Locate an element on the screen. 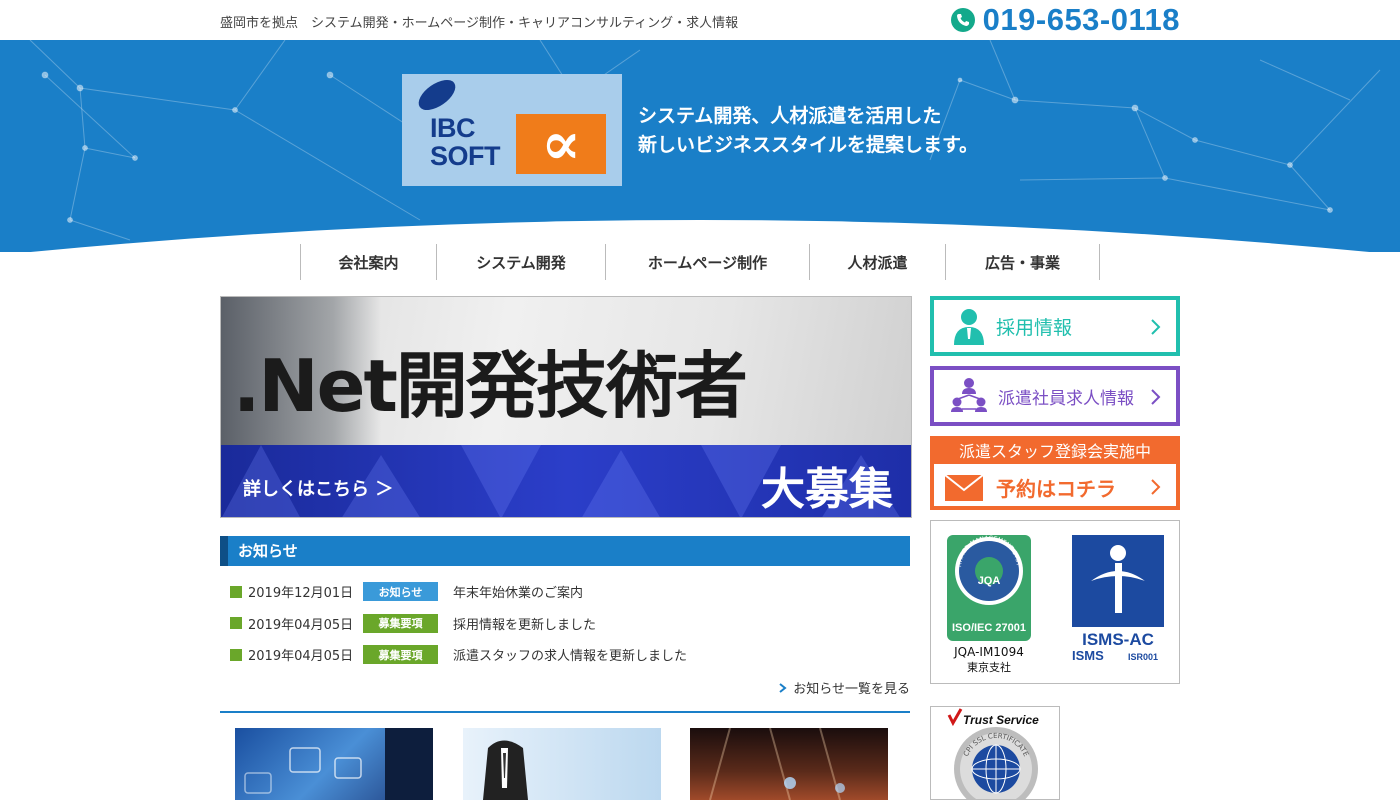  isms-ac-name: ISMS-AC is located at coordinates (1118, 639).